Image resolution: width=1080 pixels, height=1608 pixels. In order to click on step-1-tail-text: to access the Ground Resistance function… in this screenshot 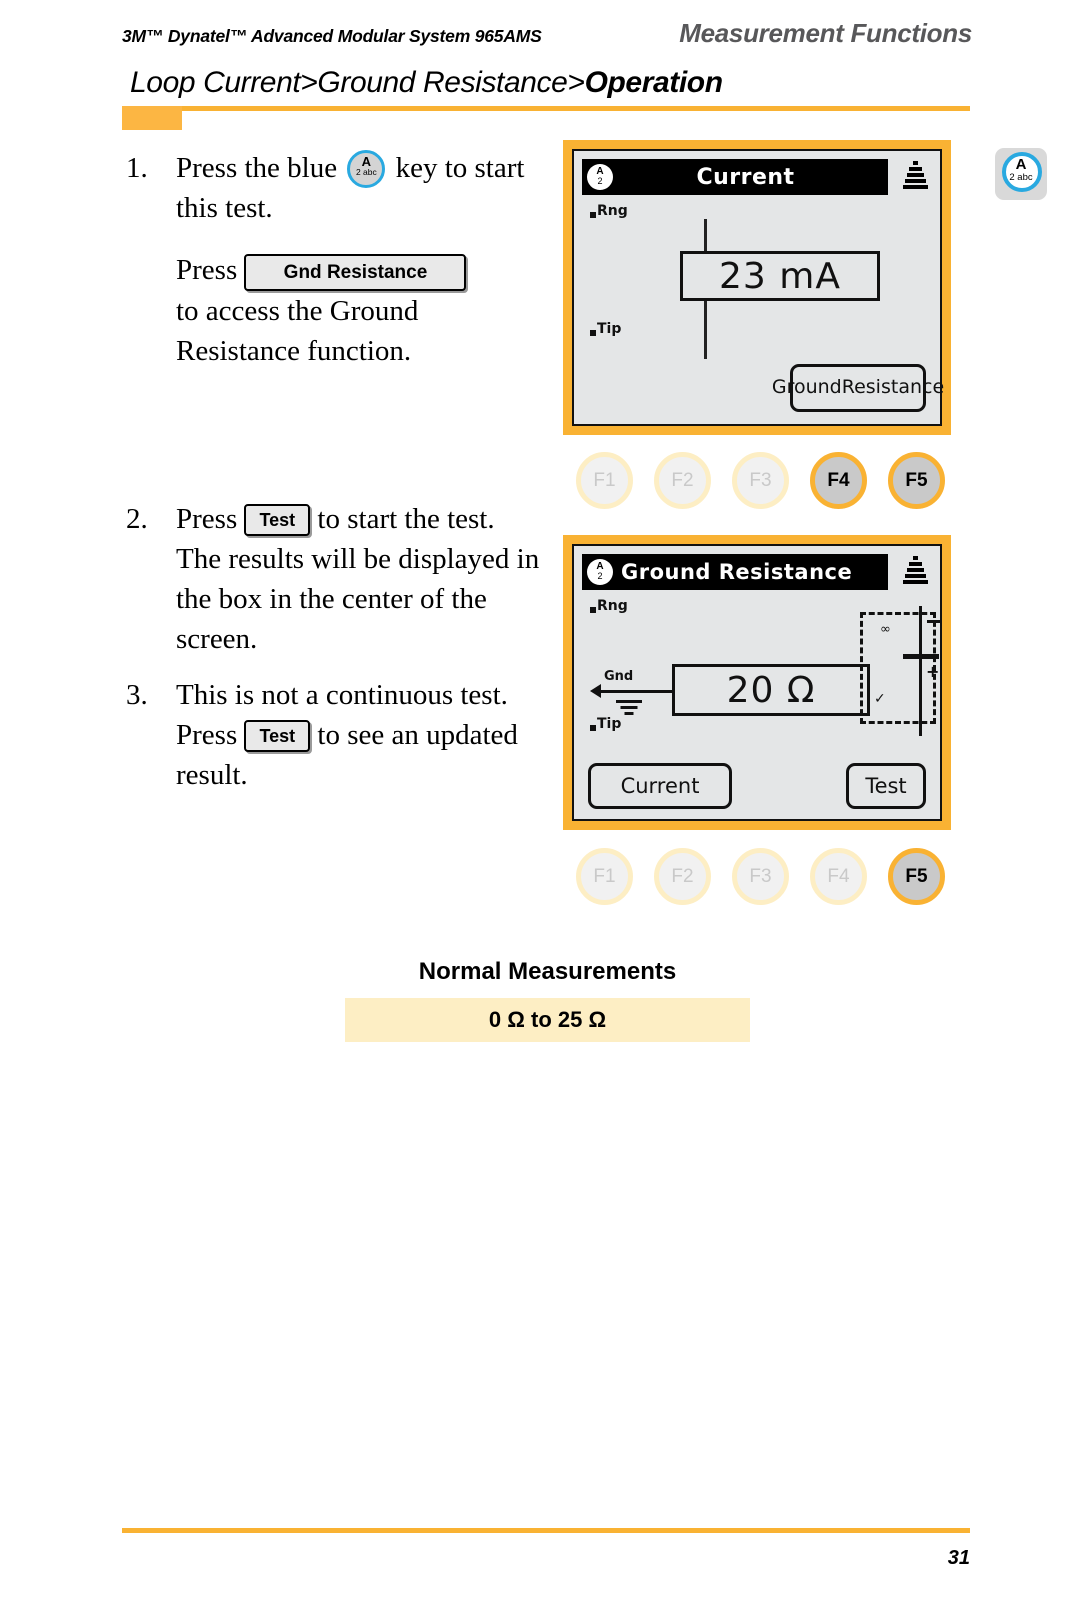, I will do `click(297, 331)`.